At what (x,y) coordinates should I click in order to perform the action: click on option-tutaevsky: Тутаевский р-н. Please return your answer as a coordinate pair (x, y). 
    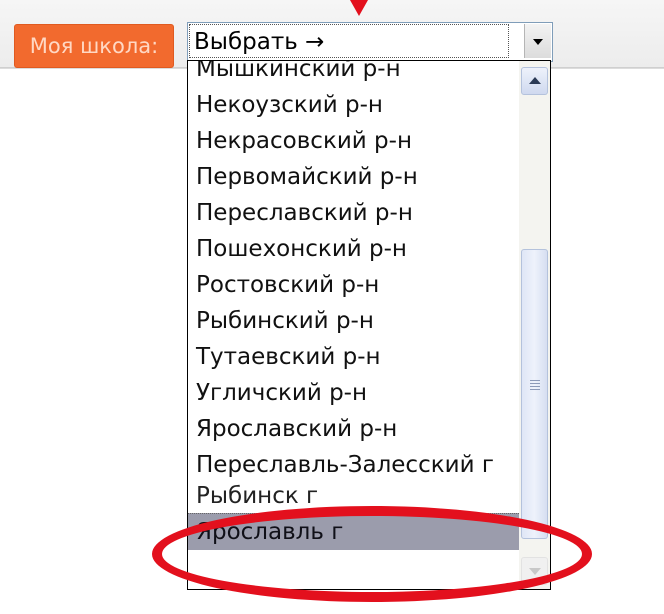
    Looking at the image, I should click on (354, 357).